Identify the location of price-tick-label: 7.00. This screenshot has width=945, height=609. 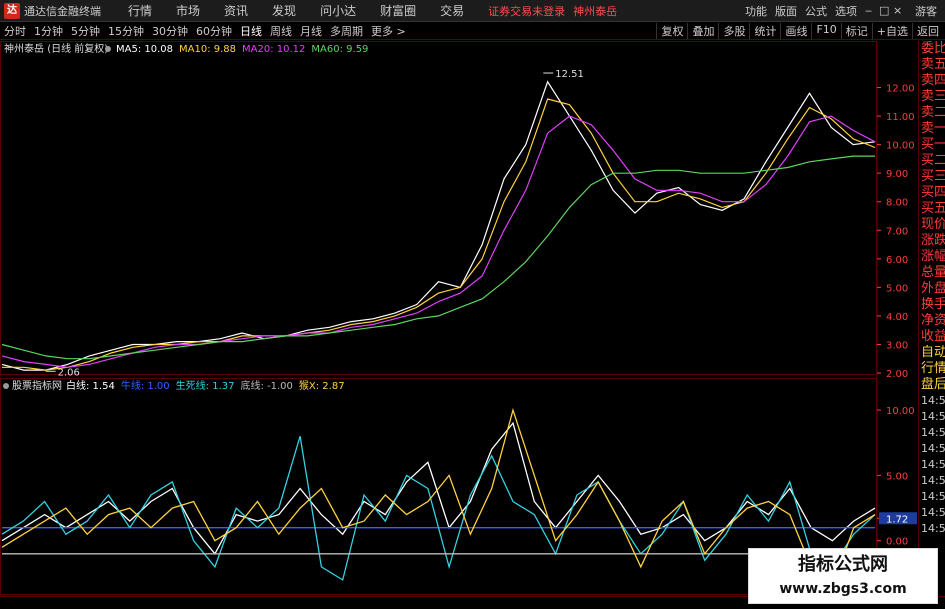
(897, 231).